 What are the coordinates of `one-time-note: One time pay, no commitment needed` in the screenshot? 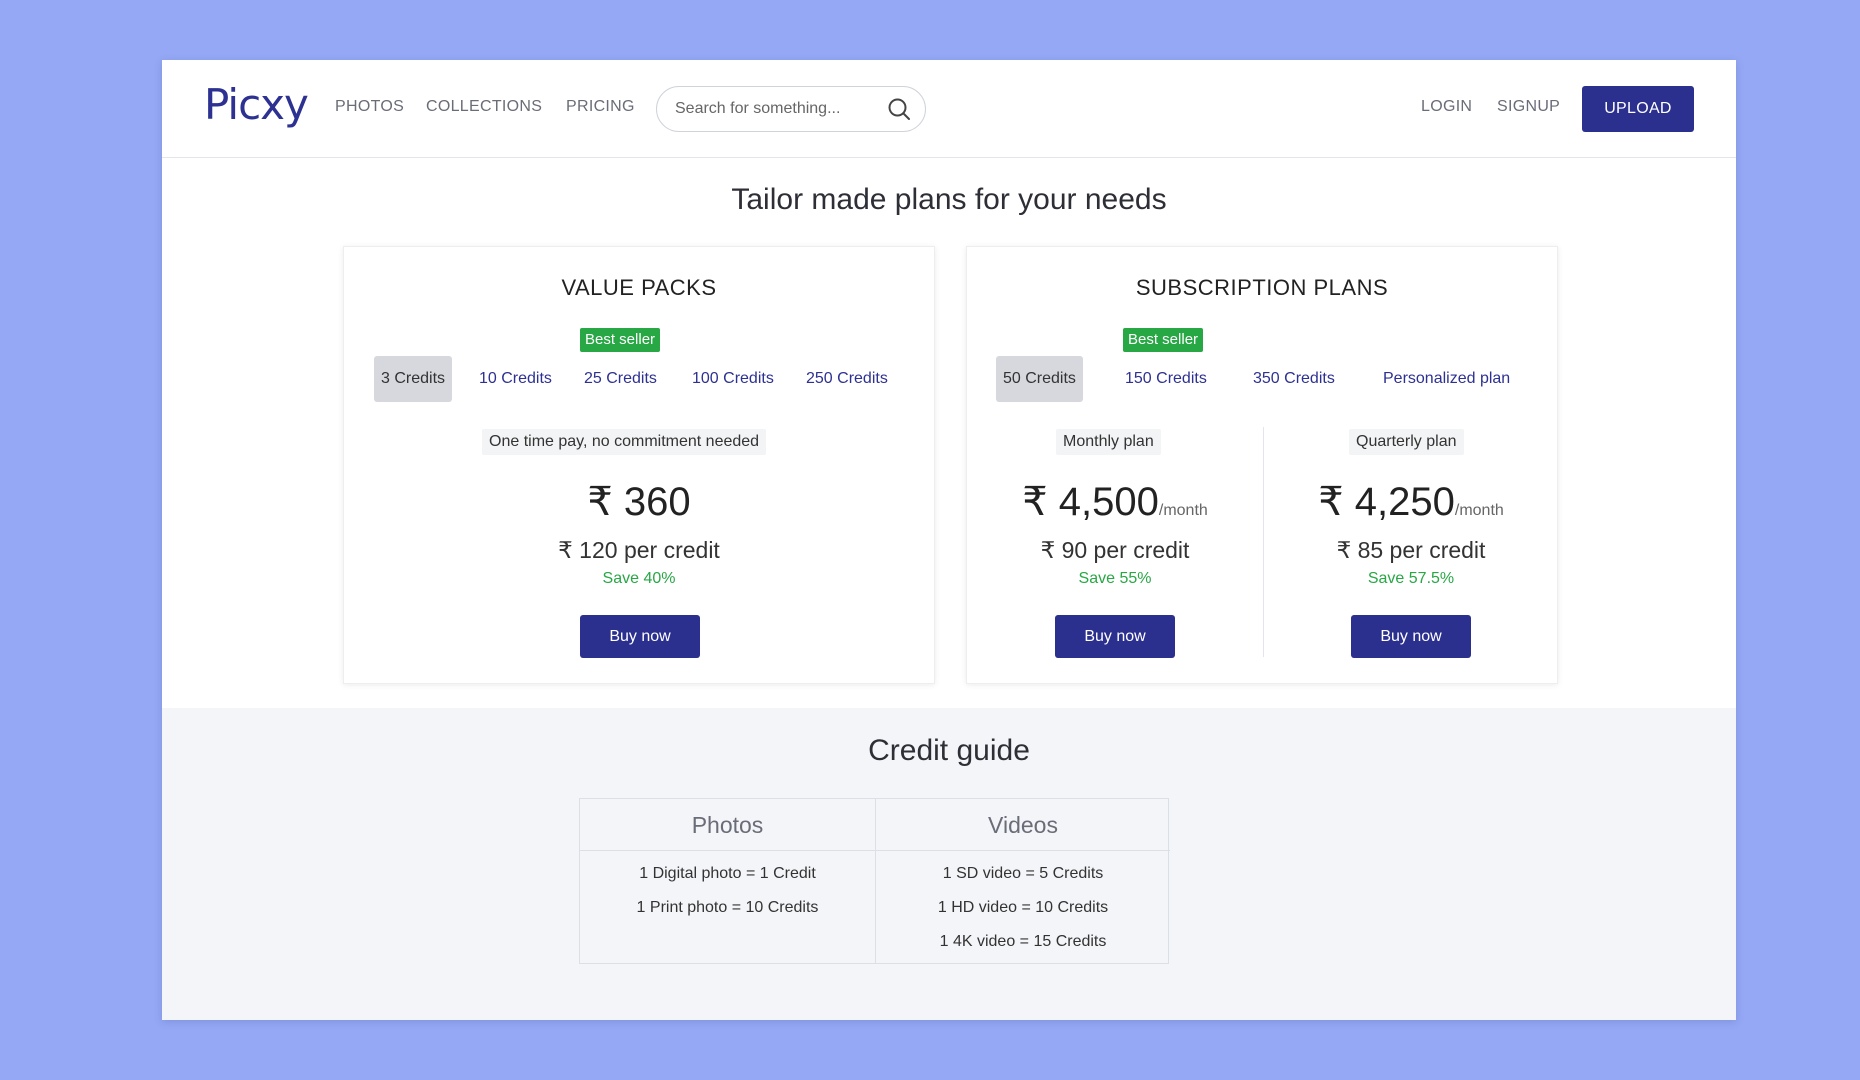 It's located at (624, 442).